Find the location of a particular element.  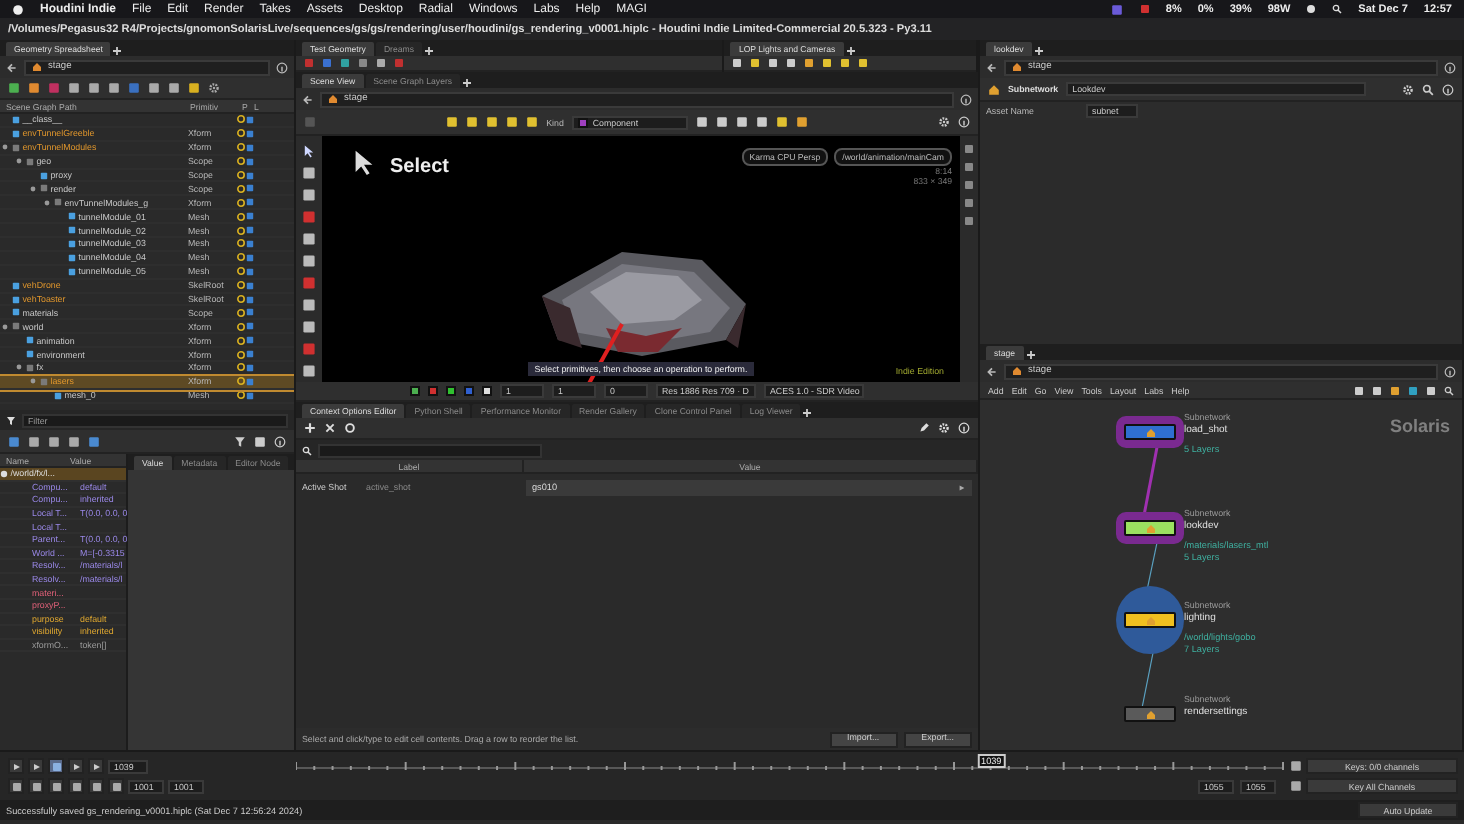

cursor-icon is located at coordinates (364, 162).